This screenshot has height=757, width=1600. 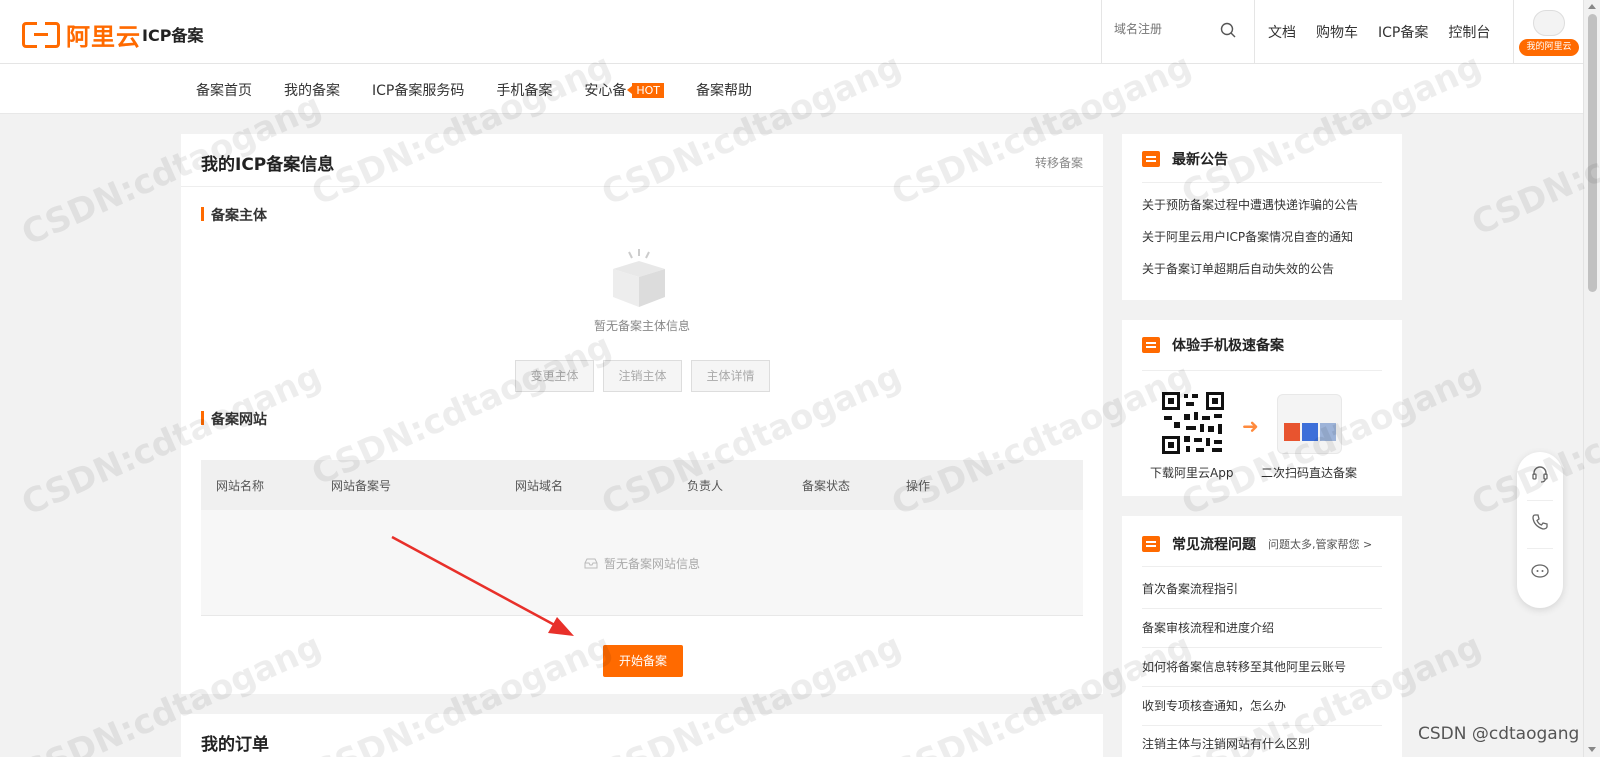 I want to click on faq-item: 备案审核流程和进度介绍, so click(x=1208, y=627).